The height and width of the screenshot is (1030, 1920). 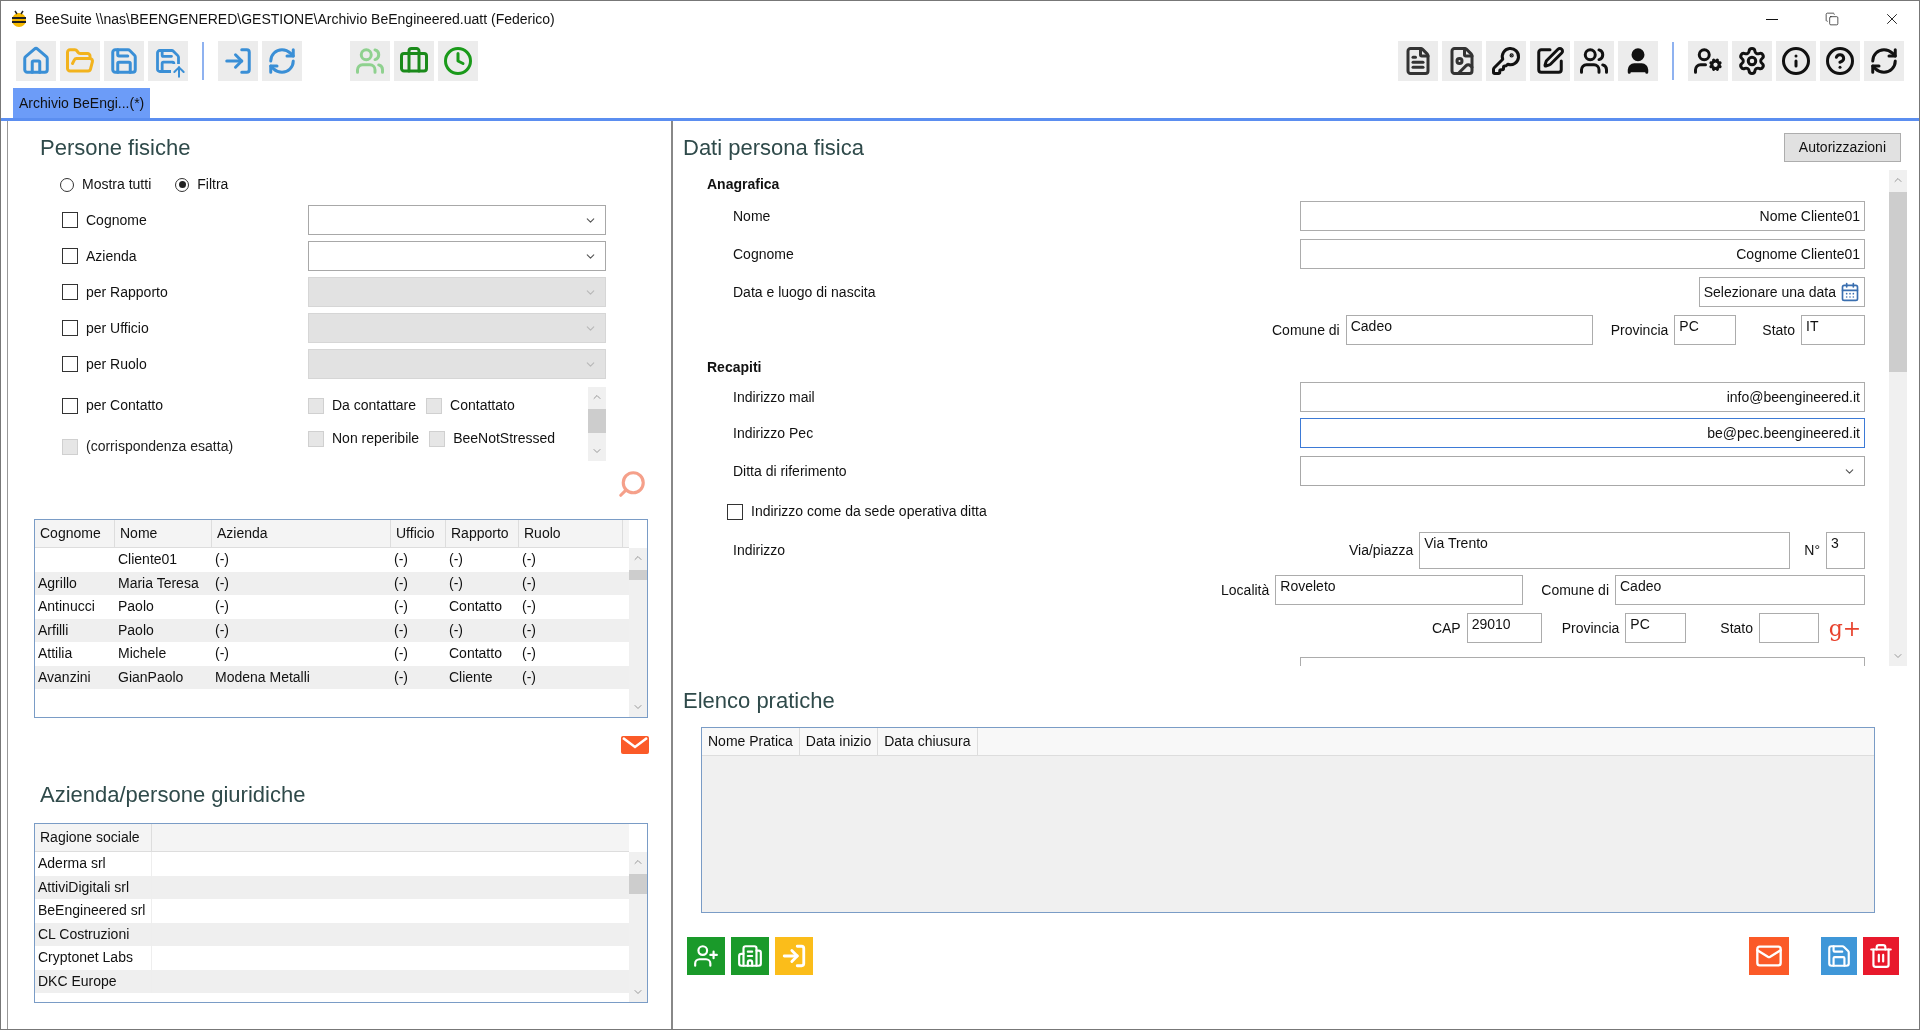 I want to click on field-label: Indirizzo Pec, so click(x=773, y=433).